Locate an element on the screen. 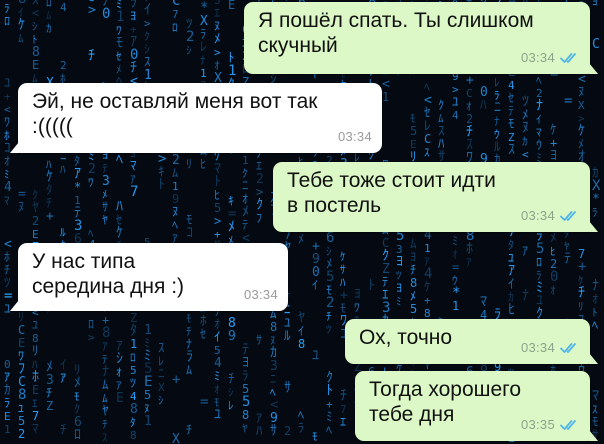  svg-text: ｴ is located at coordinates (259, 166).